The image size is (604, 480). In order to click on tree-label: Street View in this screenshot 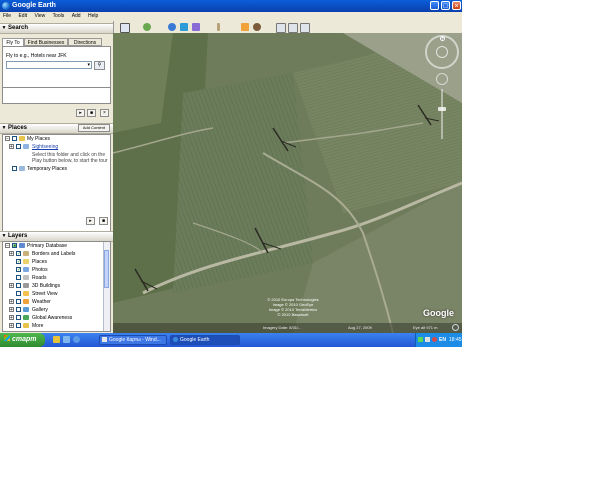, I will do `click(45, 294)`.